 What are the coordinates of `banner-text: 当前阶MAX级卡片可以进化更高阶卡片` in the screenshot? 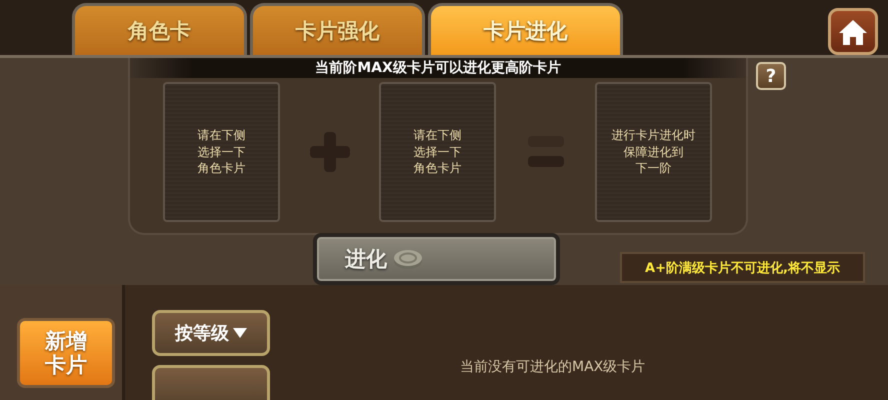 It's located at (438, 68).